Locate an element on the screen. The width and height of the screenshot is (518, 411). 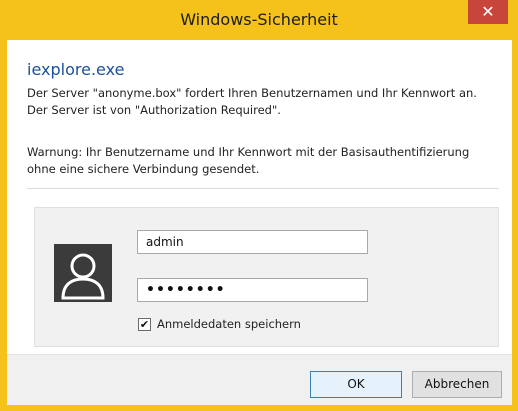
title-bar: Windows-Sicherheit ✕ is located at coordinates (259, 20).